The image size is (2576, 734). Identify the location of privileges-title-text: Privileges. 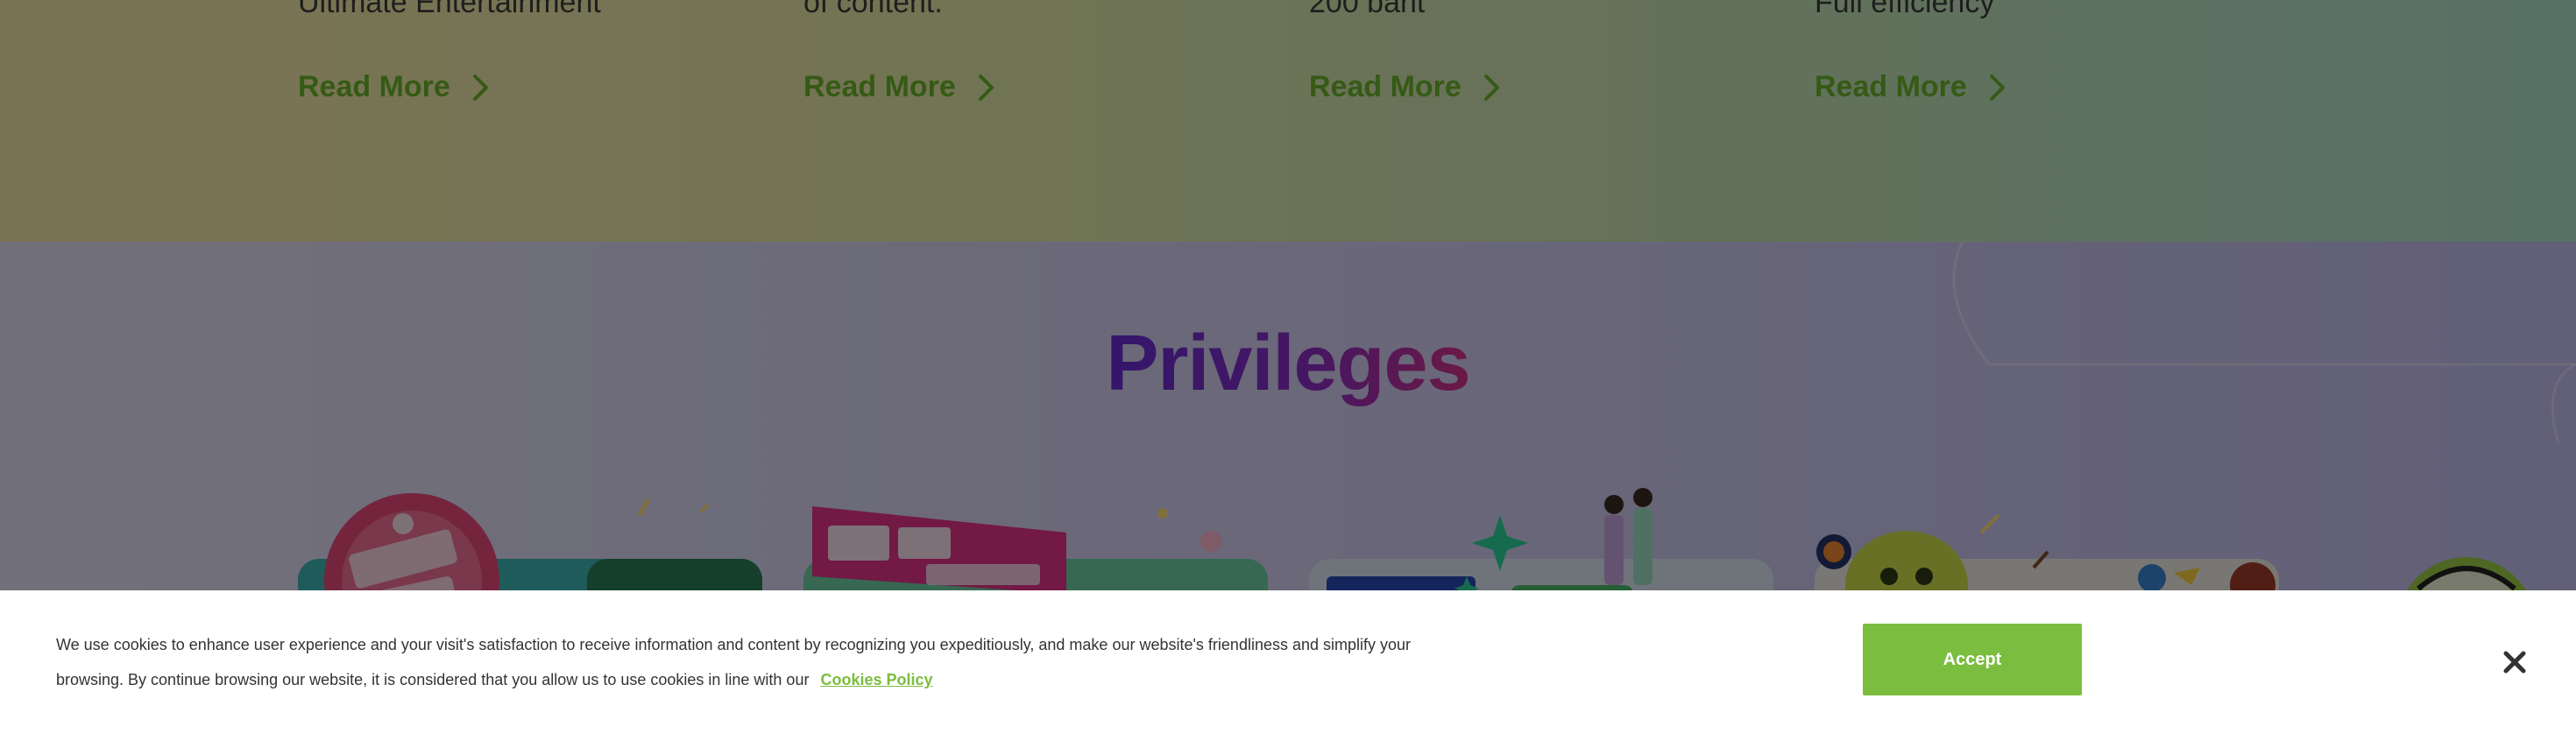
(1288, 363).